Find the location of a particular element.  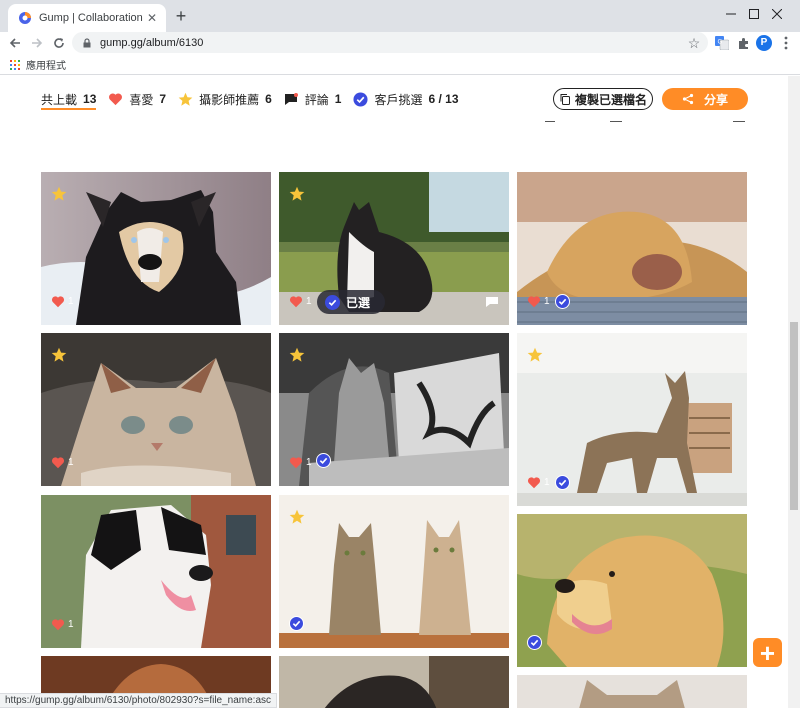

profile-initial: P is located at coordinates (764, 43).